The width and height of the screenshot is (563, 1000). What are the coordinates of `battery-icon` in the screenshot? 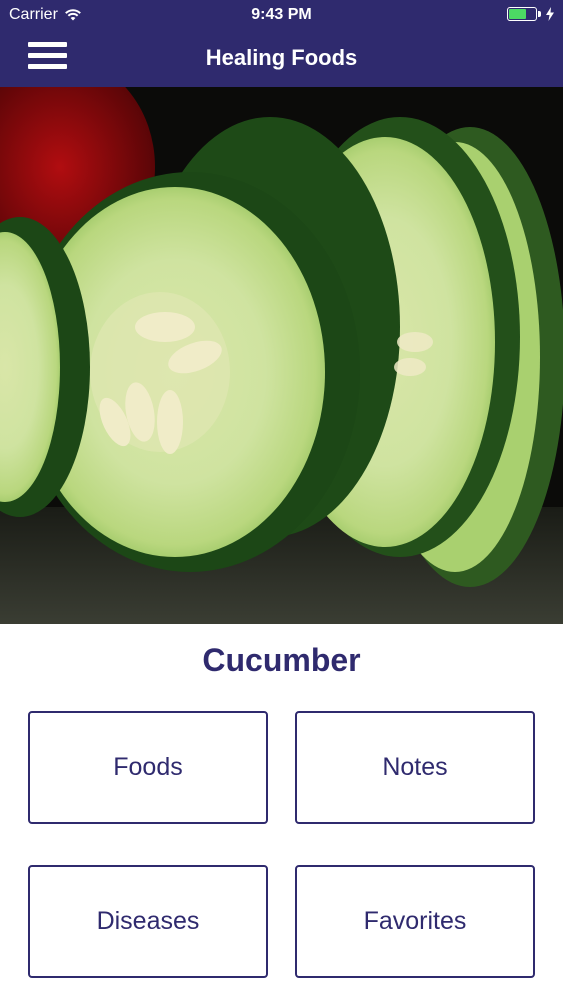 It's located at (524, 14).